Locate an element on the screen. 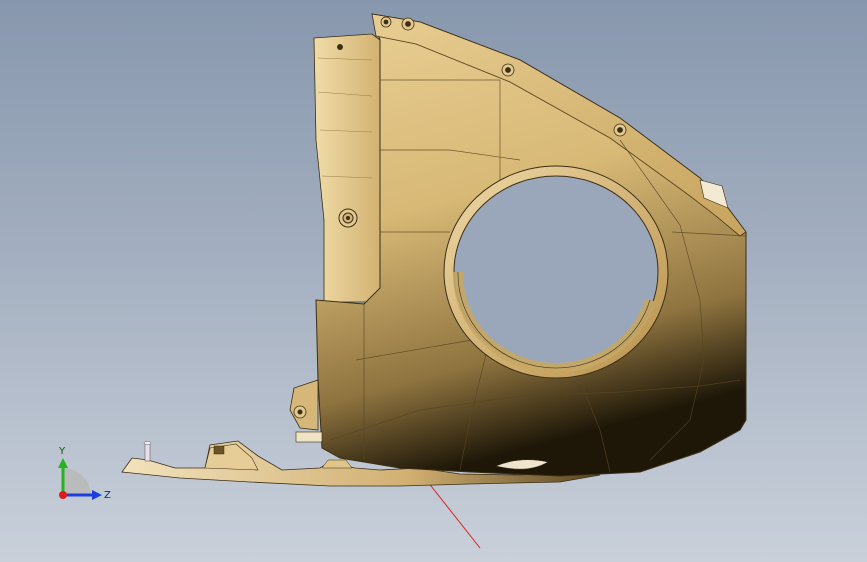 Image resolution: width=867 pixels, height=562 pixels. coordinate-triad: Y Z is located at coordinates (84, 473).